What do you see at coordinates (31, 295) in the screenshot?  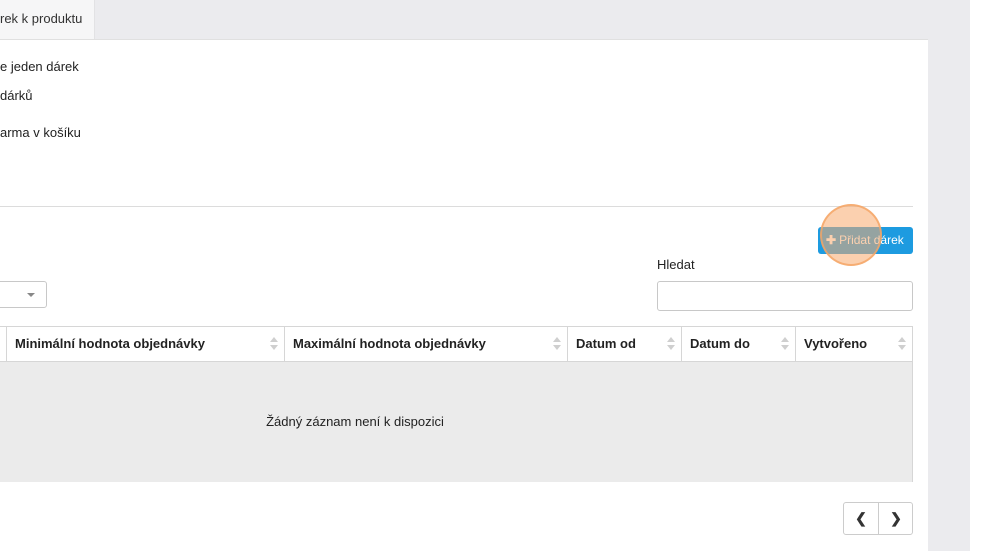 I see `caret-down-icon` at bounding box center [31, 295].